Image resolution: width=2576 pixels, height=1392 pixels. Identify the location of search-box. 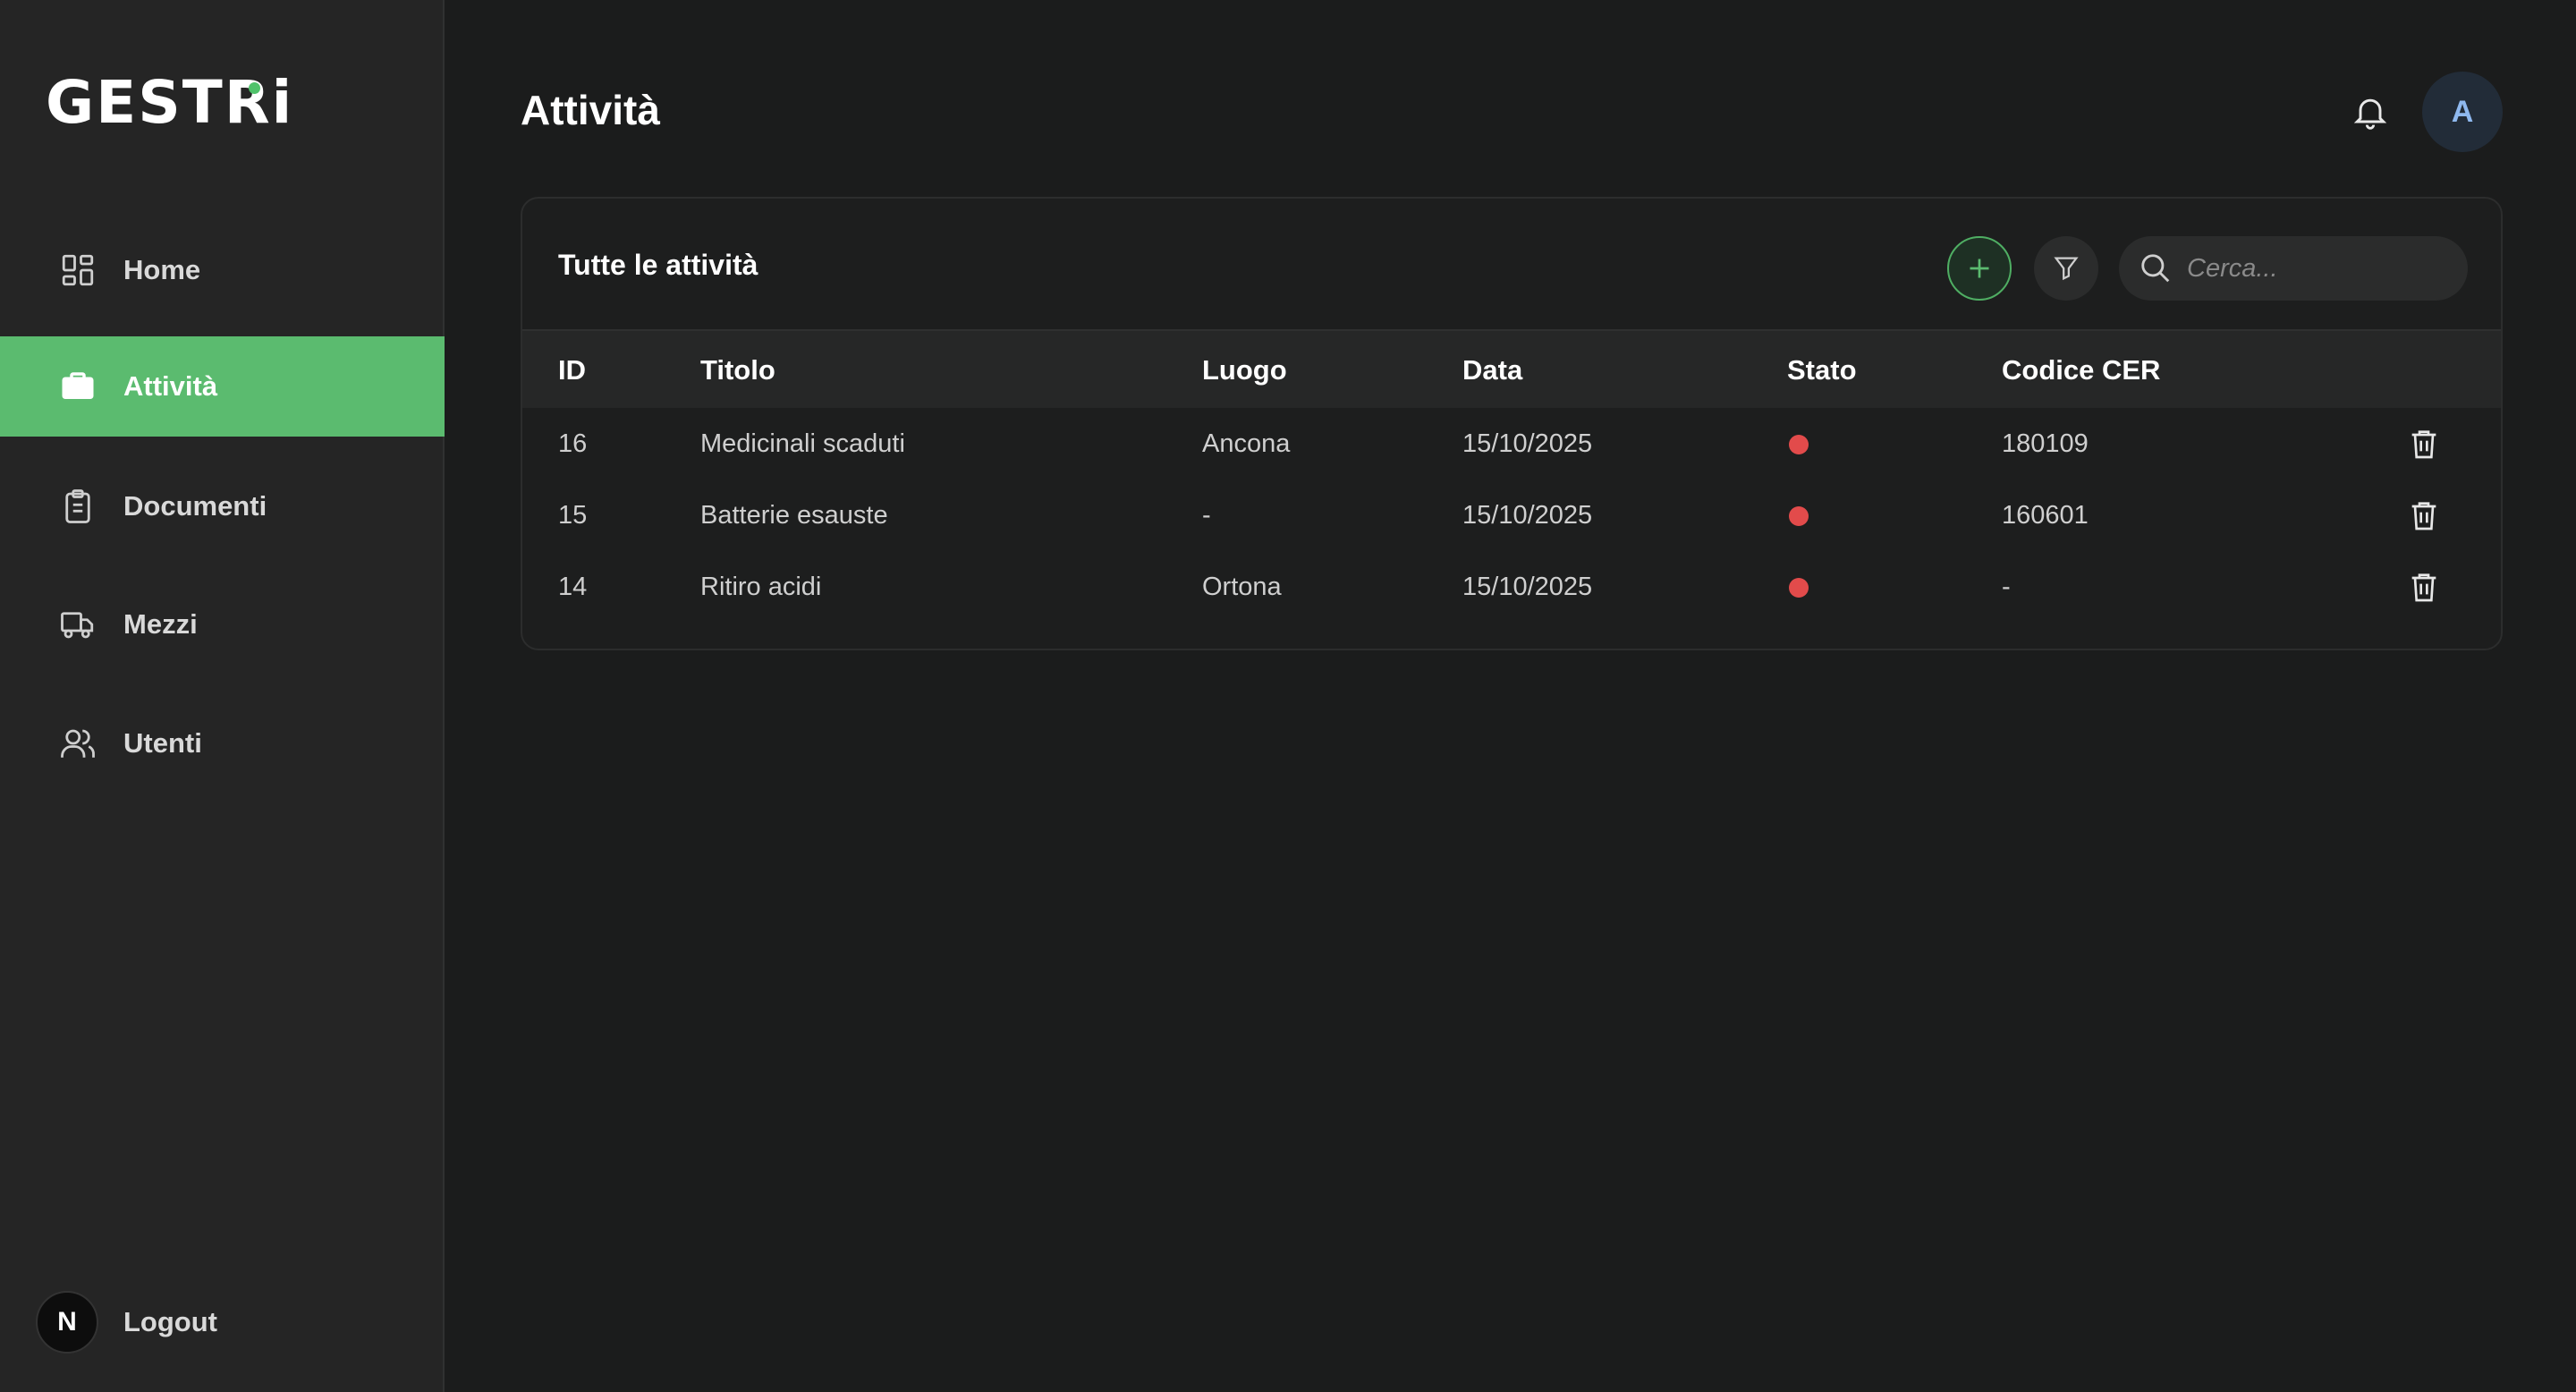
(2293, 268).